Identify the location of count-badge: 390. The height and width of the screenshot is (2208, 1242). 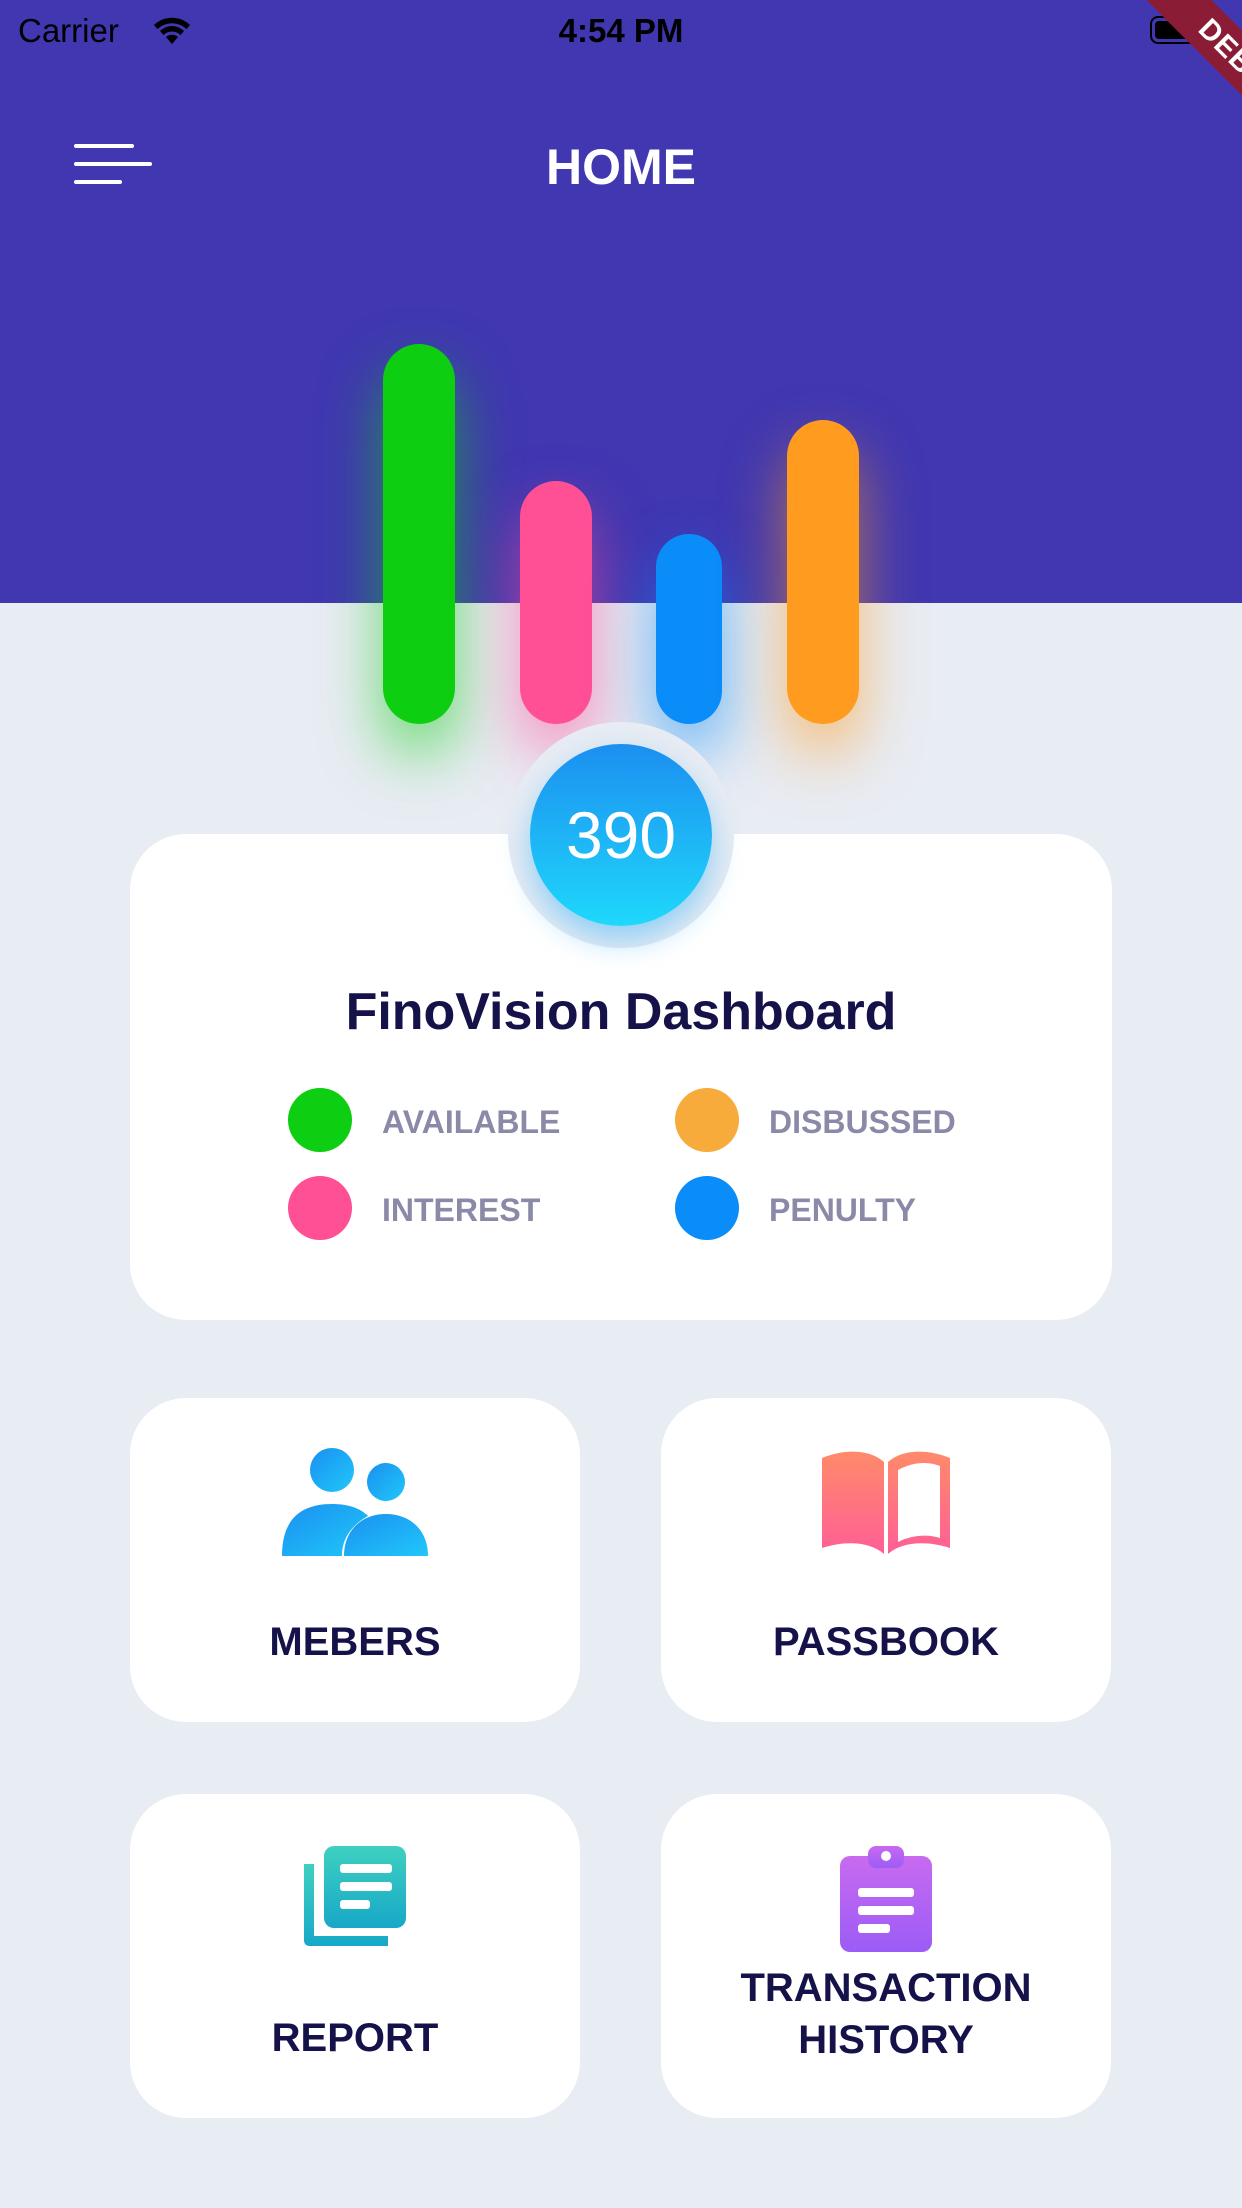
(621, 835).